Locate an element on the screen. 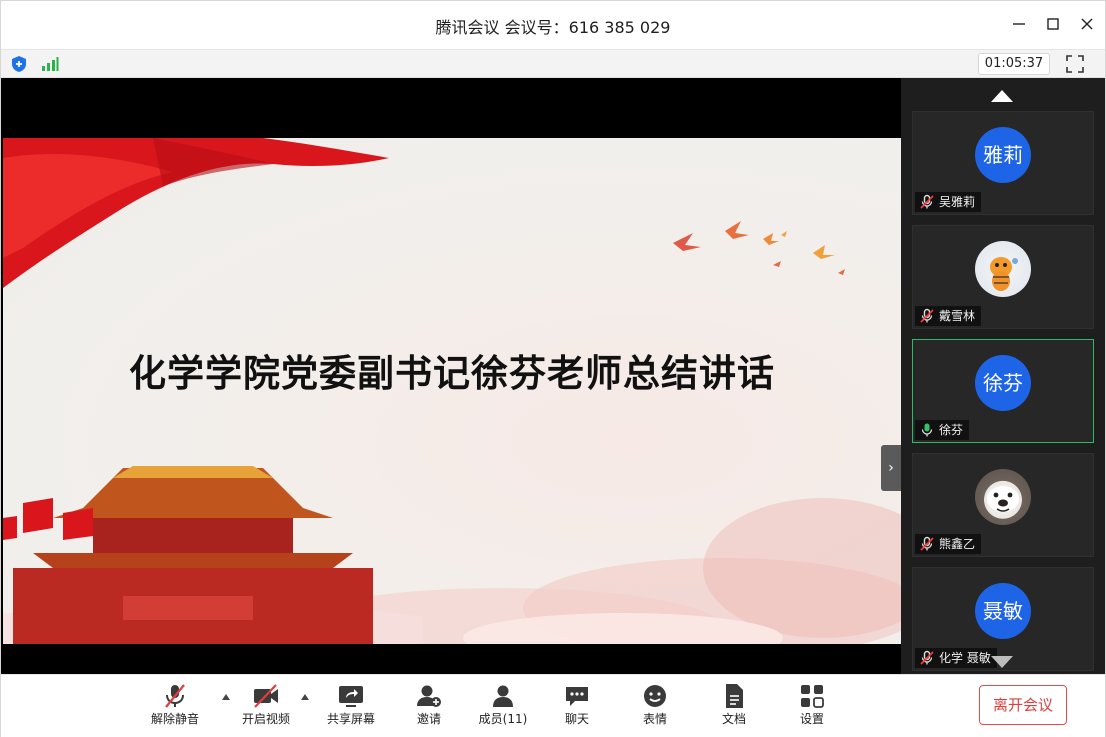 The image size is (1106, 737). settings-button: 设置 is located at coordinates (812, 708).